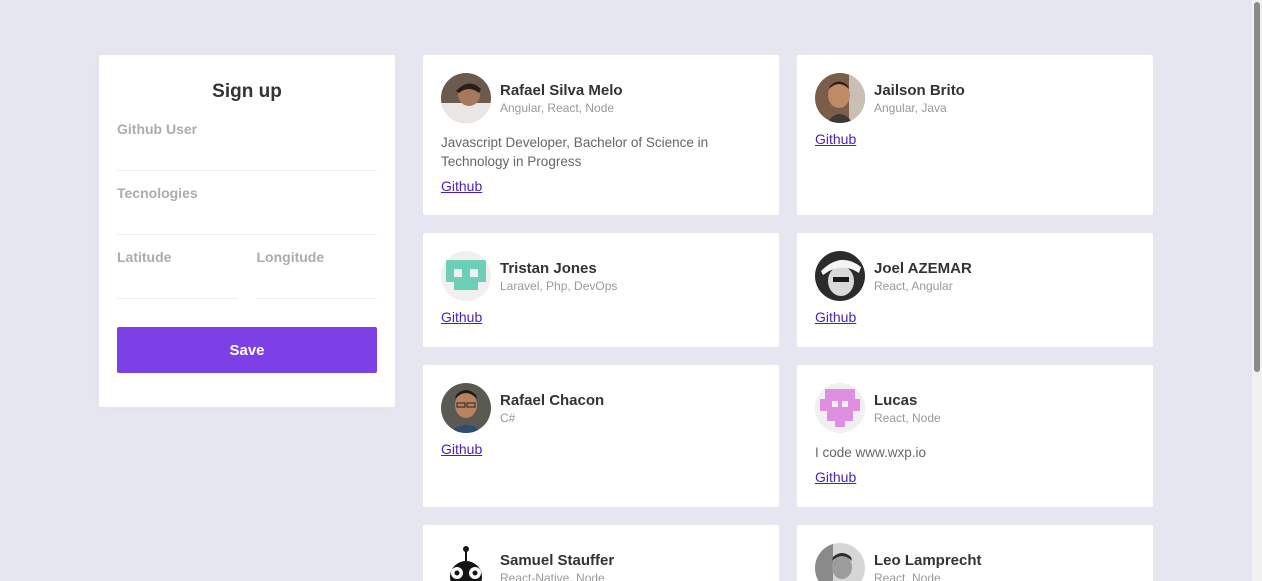 The height and width of the screenshot is (581, 1262). I want to click on user-techs: Laravel, Php, DevOps, so click(559, 285).